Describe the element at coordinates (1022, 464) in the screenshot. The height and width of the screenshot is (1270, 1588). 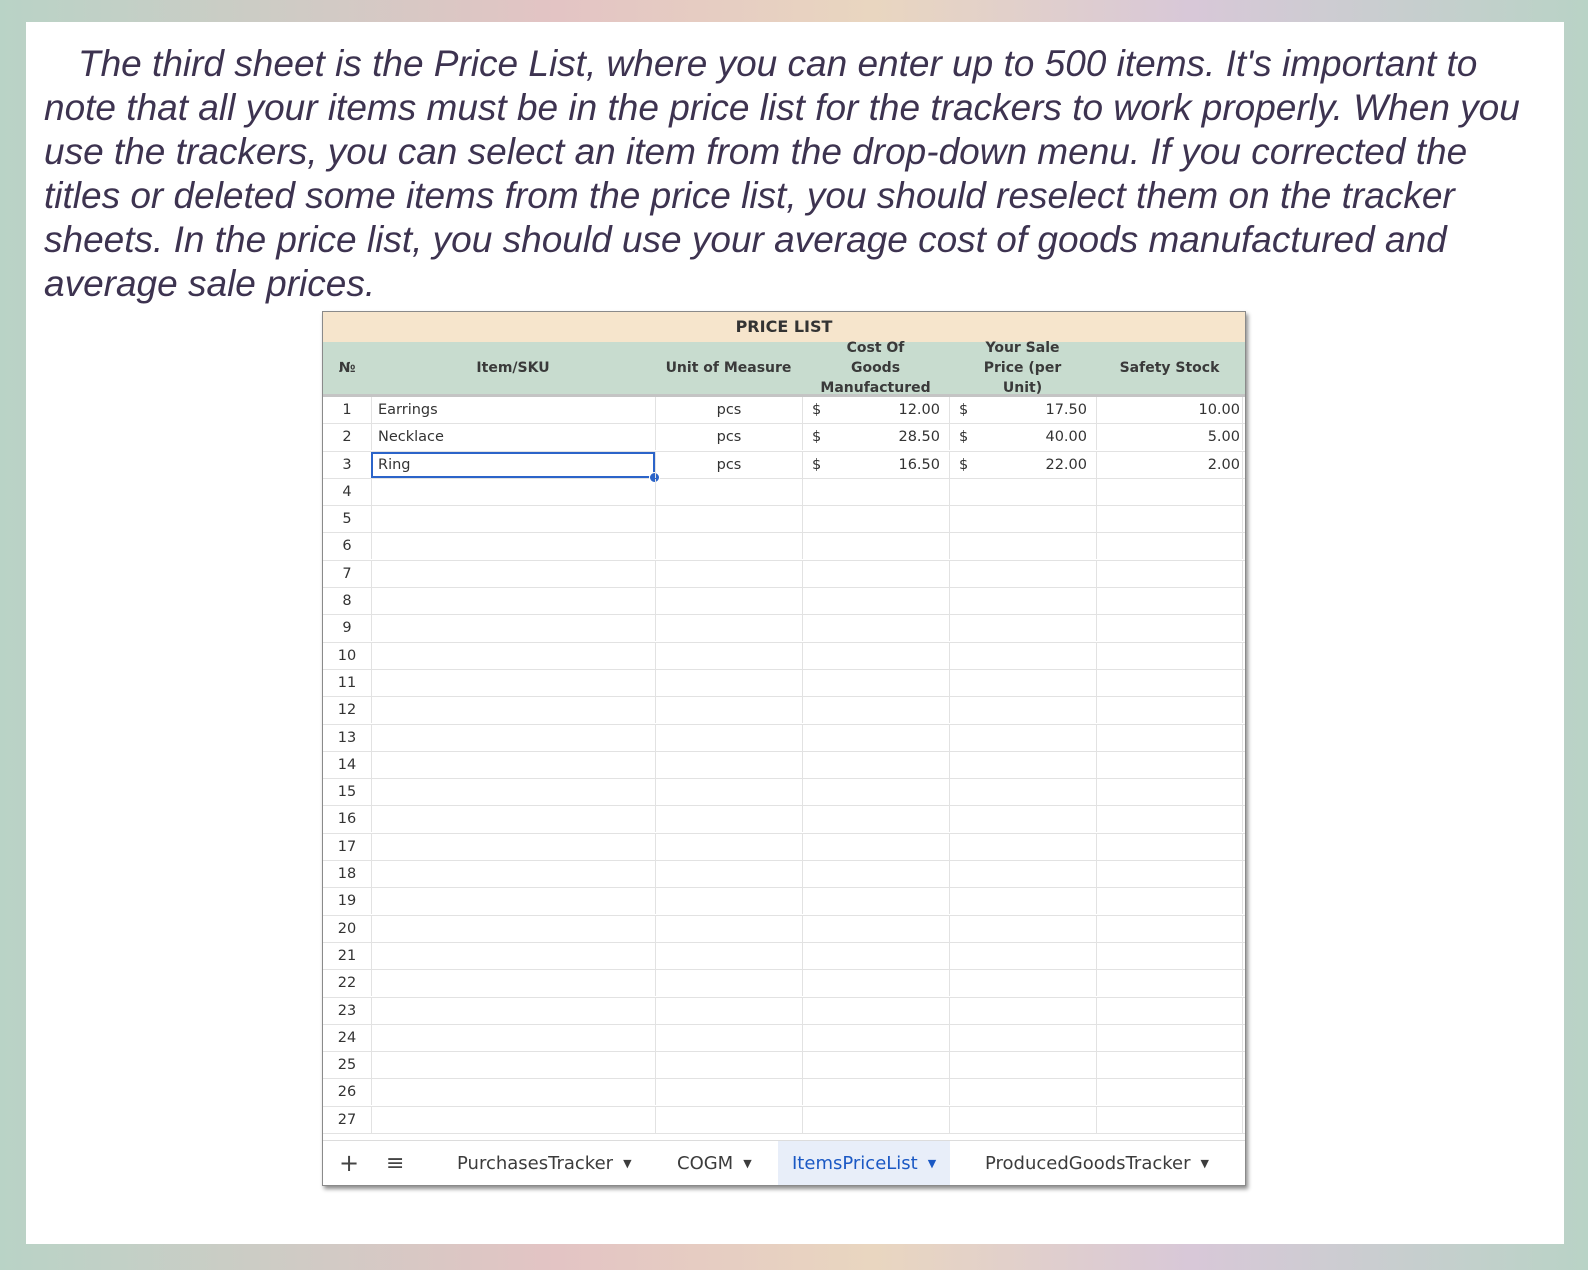
I see `sale-cell: $22.00` at that location.